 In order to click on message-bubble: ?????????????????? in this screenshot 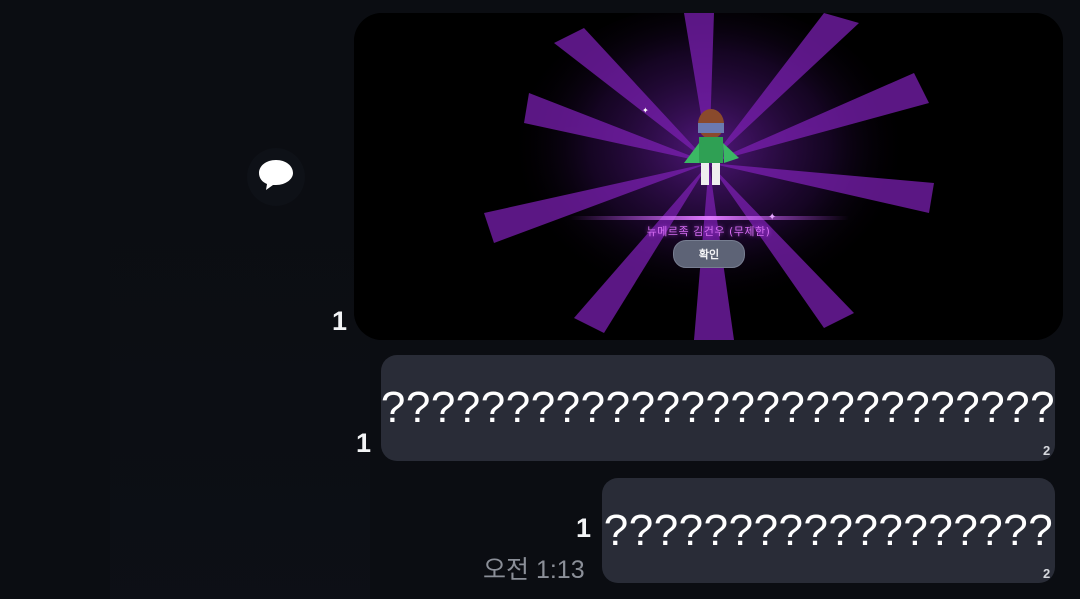, I will do `click(828, 530)`.